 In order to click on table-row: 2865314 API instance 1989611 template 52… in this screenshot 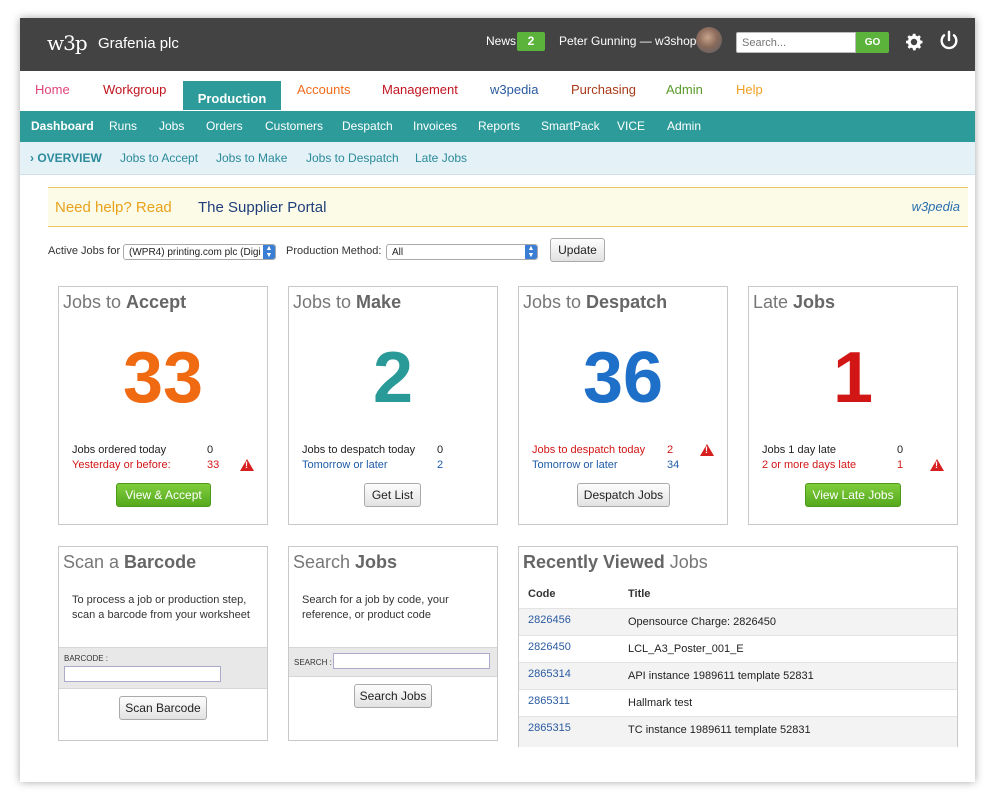, I will do `click(738, 675)`.